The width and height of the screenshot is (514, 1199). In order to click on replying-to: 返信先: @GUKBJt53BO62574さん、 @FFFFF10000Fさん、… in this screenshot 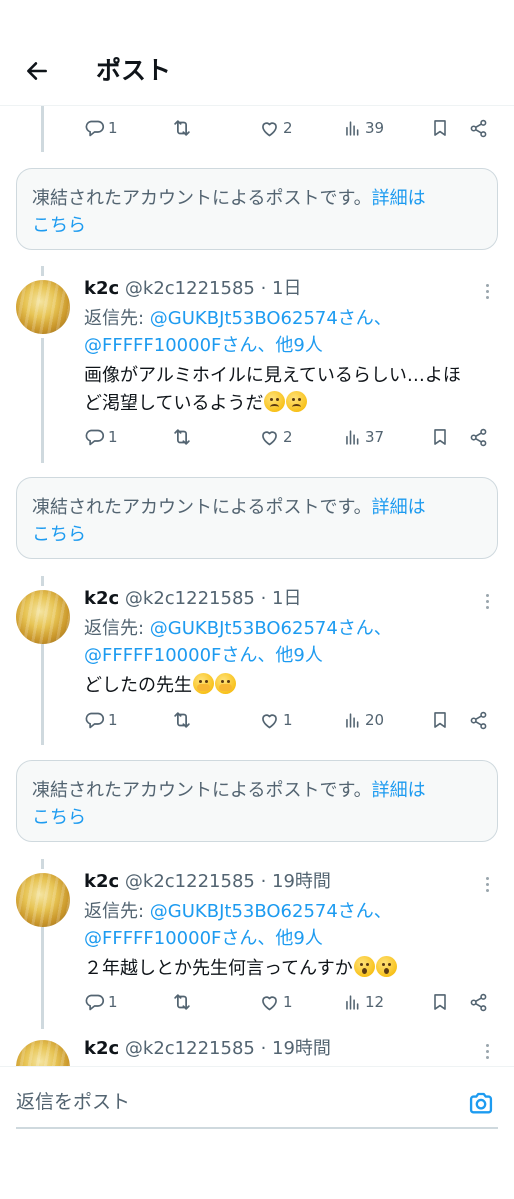, I will do `click(284, 642)`.